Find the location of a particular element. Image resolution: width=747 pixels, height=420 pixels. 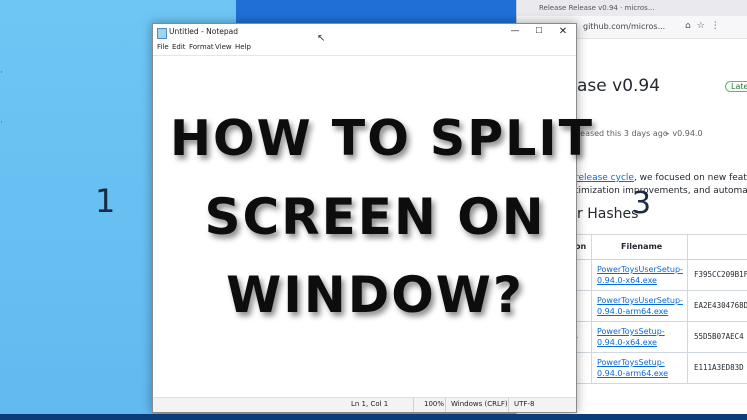

mouse-cursor-icon: ↖ is located at coordinates (321, 38).